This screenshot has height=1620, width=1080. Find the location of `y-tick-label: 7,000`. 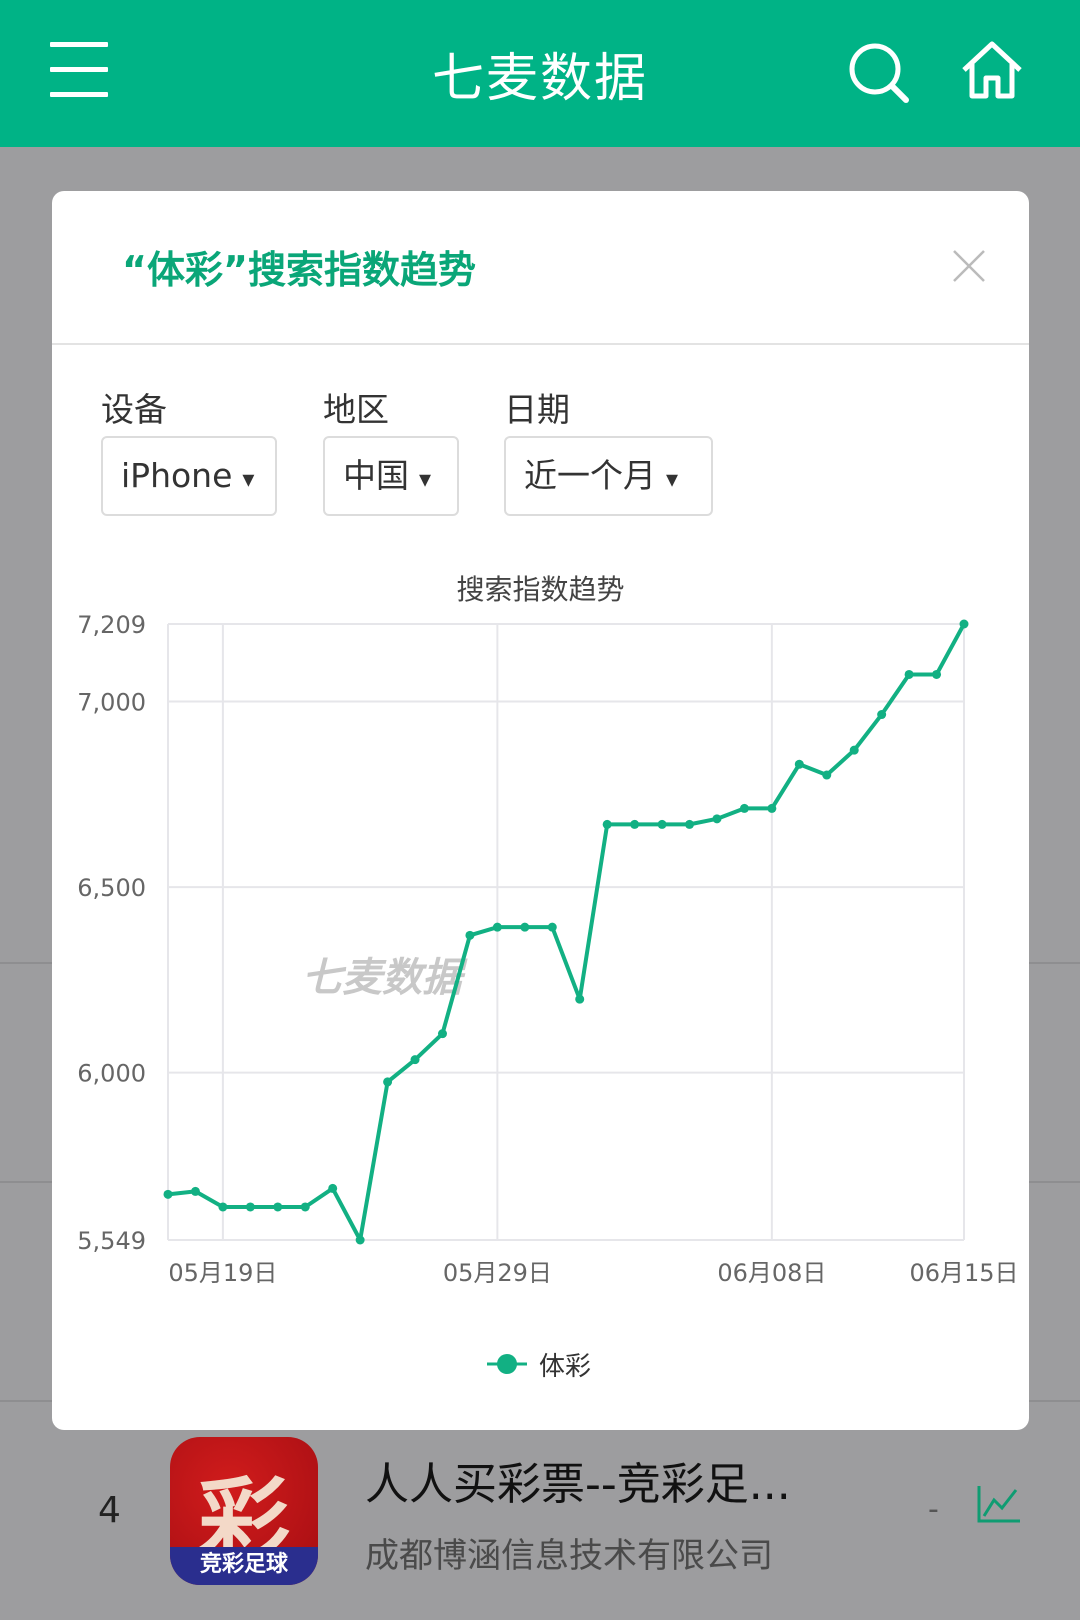

y-tick-label: 7,000 is located at coordinates (111, 703).